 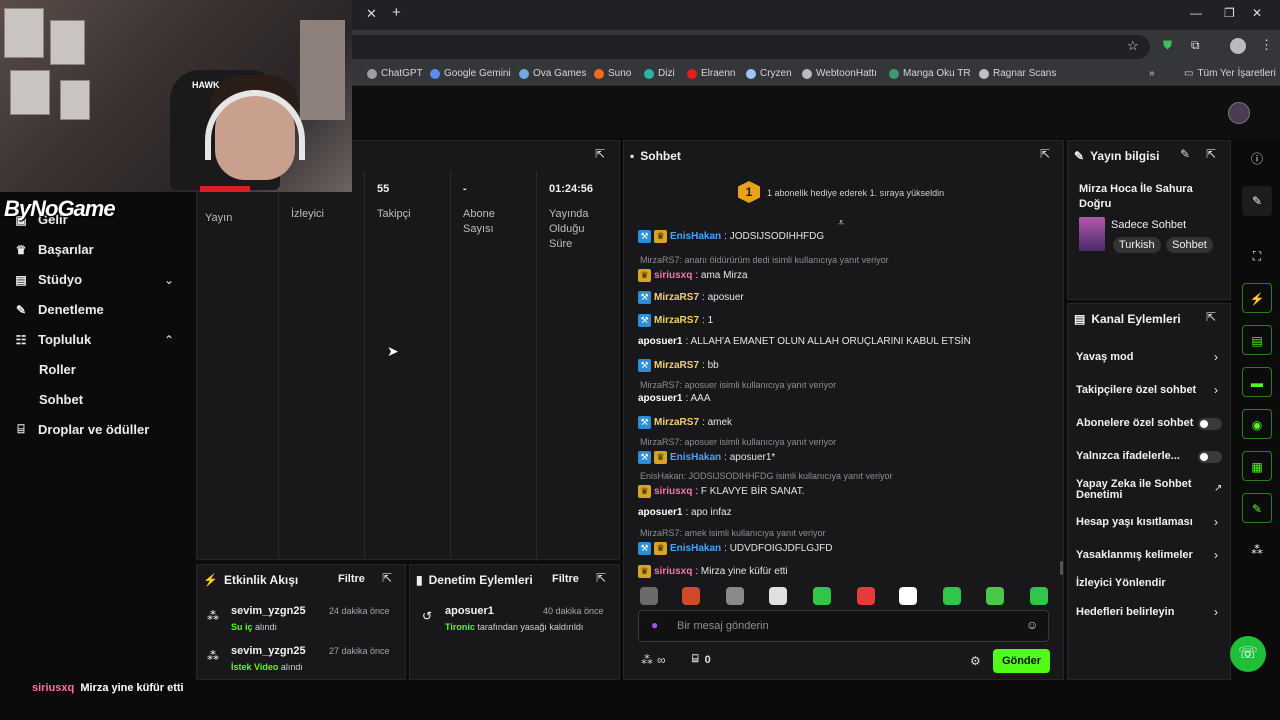 I want to click on bookmark-webtoonhatti: WebtoonHattı, so click(x=839, y=73).